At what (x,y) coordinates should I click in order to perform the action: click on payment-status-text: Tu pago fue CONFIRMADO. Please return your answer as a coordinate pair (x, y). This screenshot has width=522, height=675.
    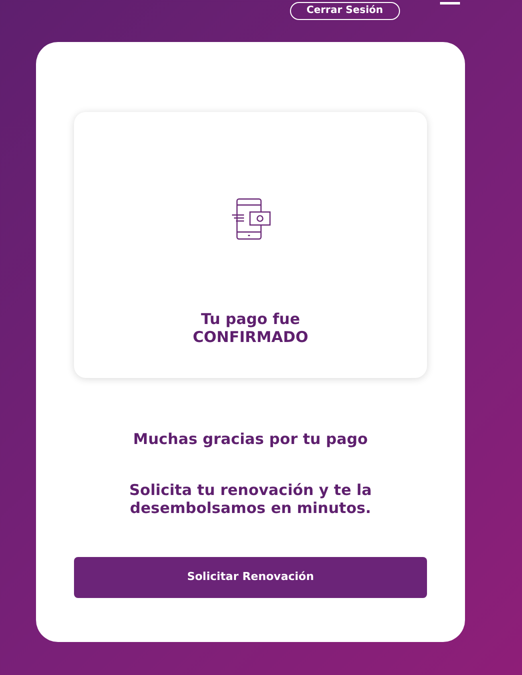
    Looking at the image, I should click on (250, 328).